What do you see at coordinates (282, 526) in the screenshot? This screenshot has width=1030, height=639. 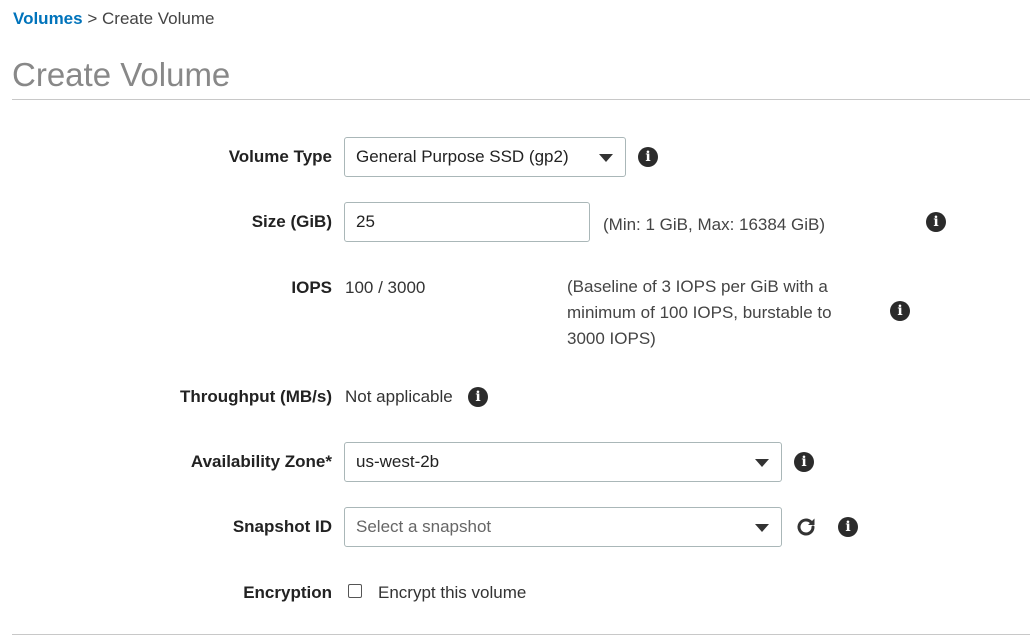 I see `snapshot-id-label: Snapshot ID` at bounding box center [282, 526].